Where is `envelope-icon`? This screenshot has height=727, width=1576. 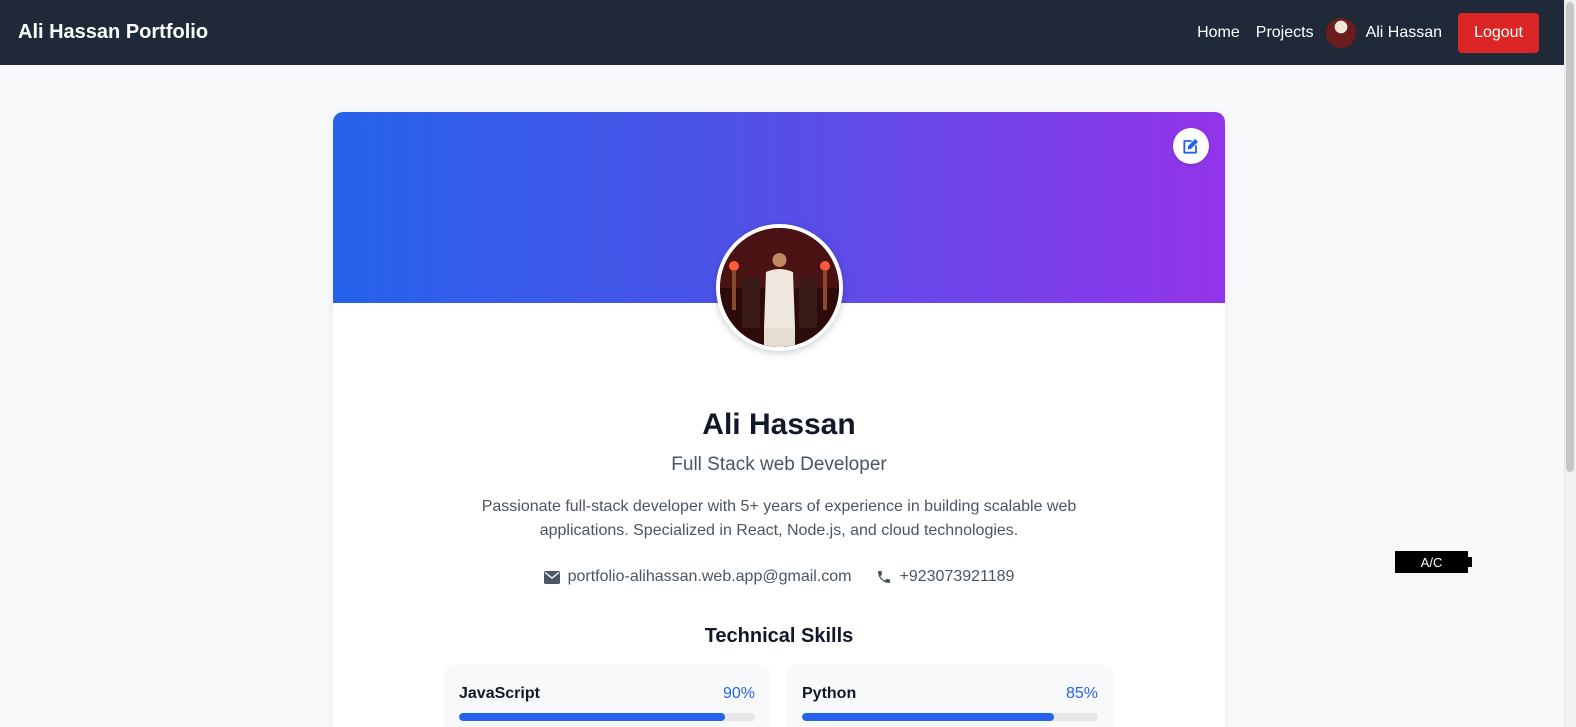
envelope-icon is located at coordinates (551, 577).